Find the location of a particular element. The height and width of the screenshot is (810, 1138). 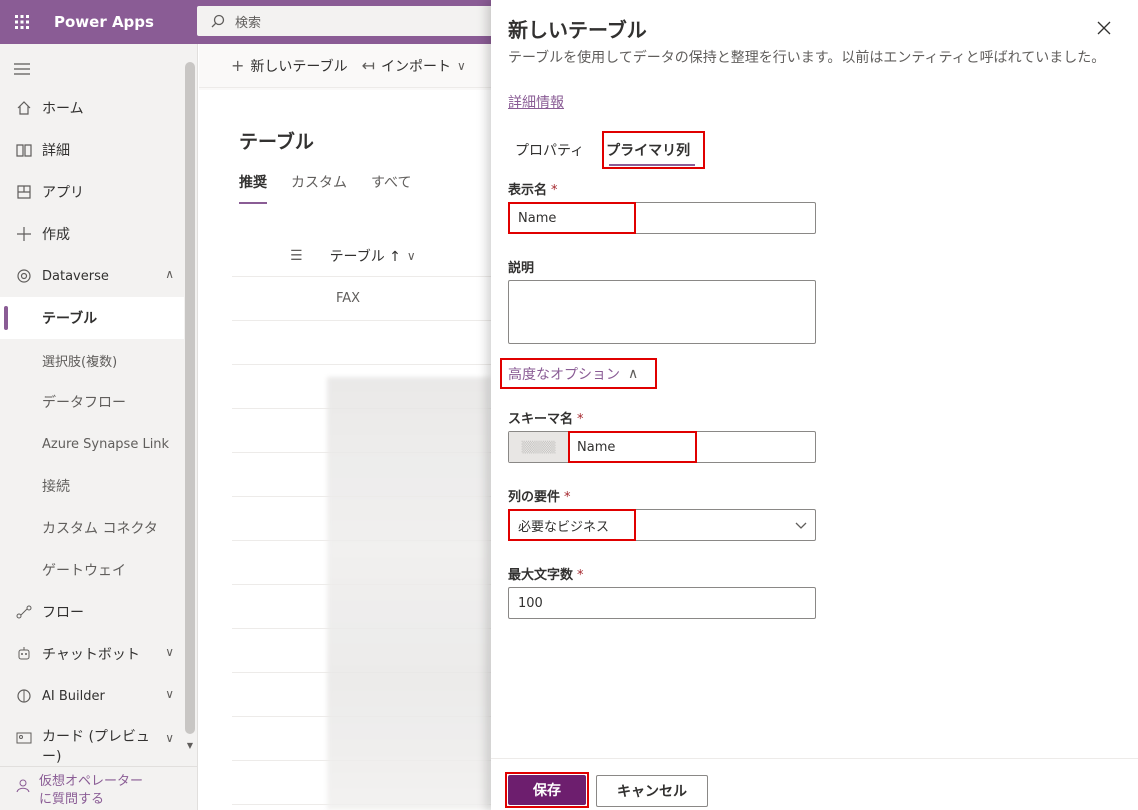

table-row: FAX is located at coordinates (361, 299).